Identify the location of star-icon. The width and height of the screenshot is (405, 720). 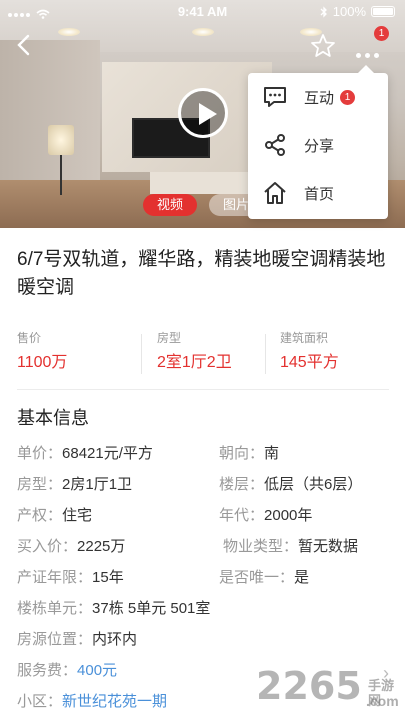
(323, 45).